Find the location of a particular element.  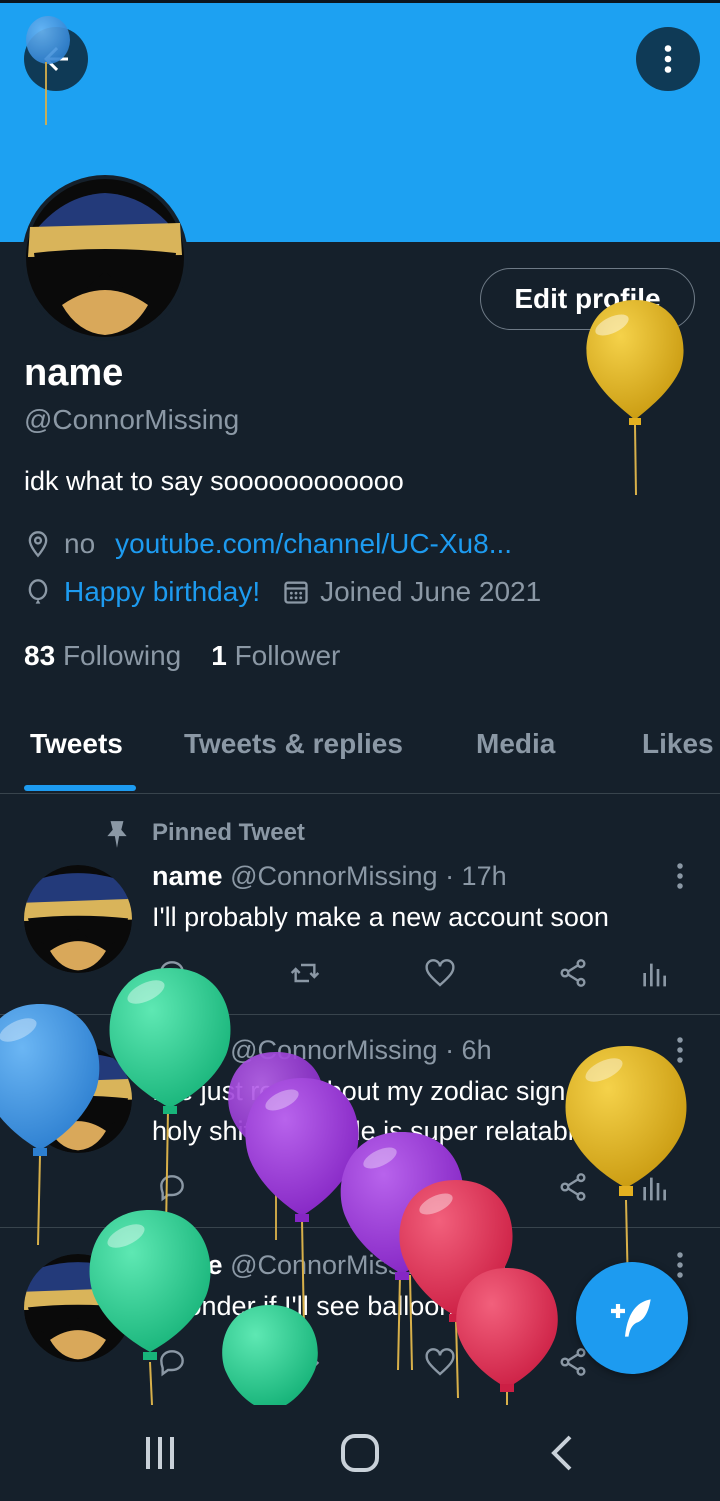

followers-label: Follower is located at coordinates (287, 655).